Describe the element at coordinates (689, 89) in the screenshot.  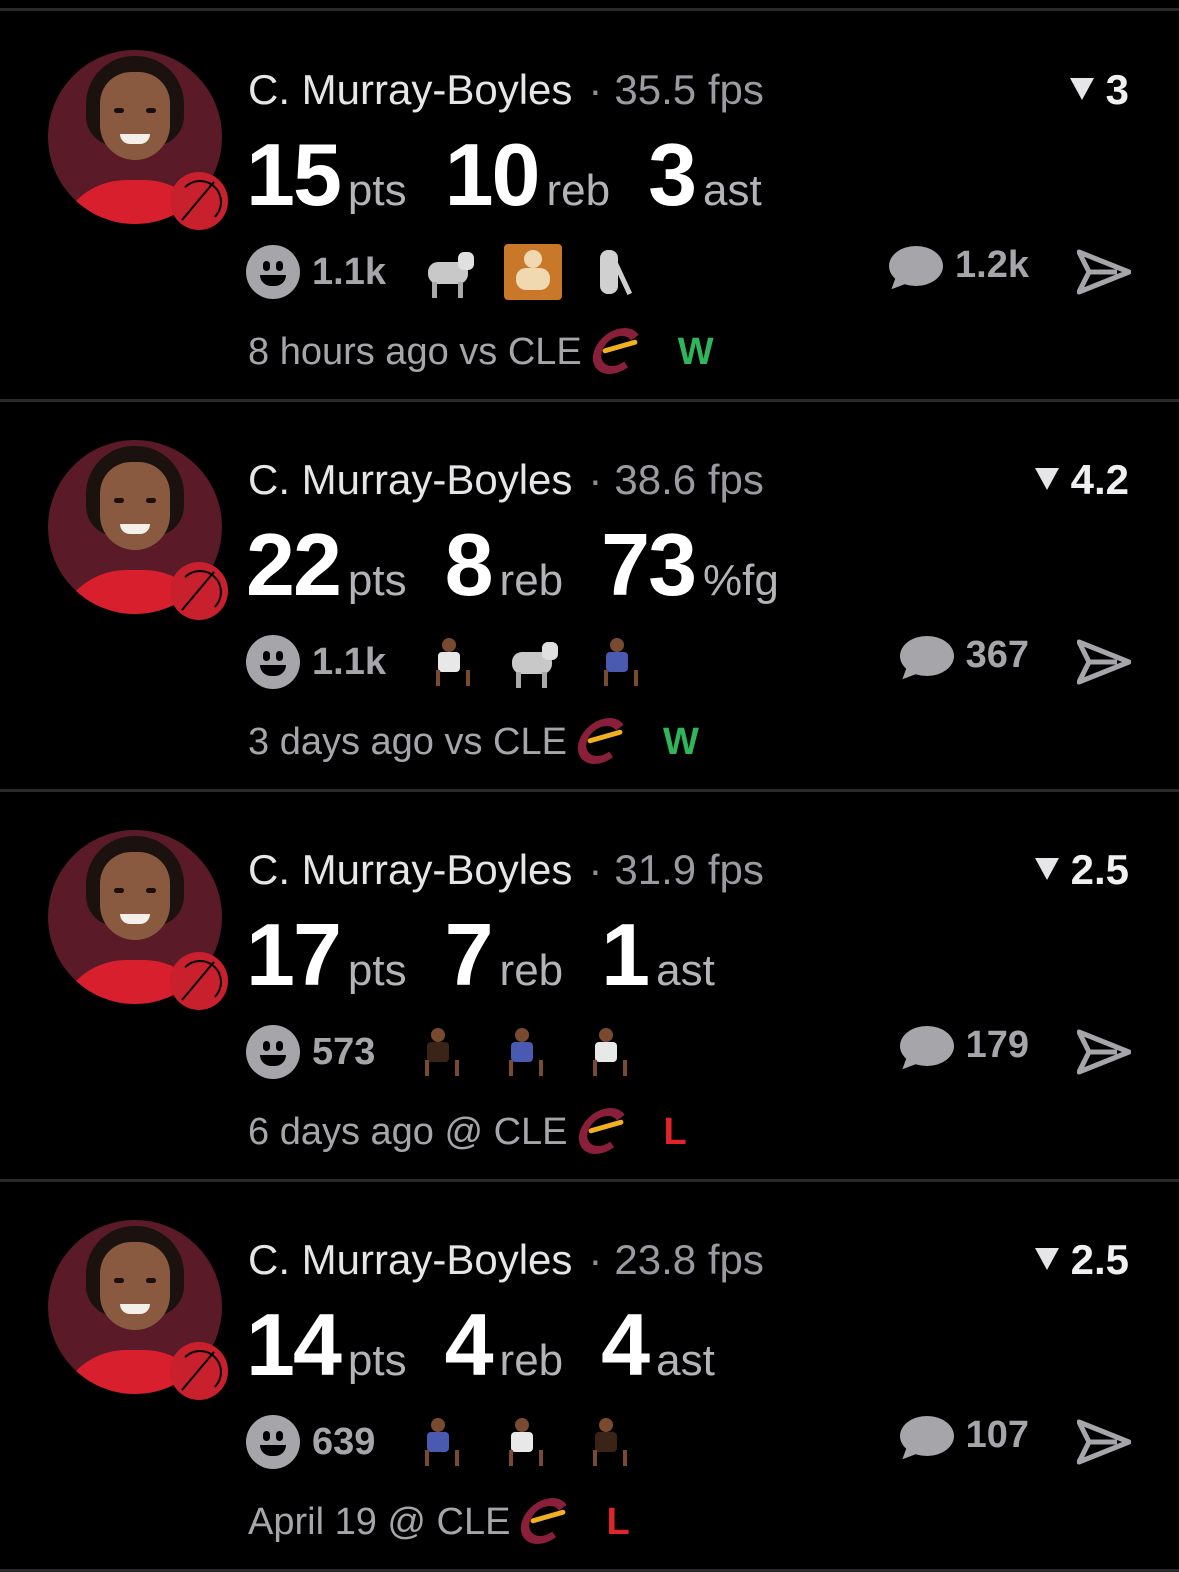
I see `fps-score: 35.5 fps` at that location.